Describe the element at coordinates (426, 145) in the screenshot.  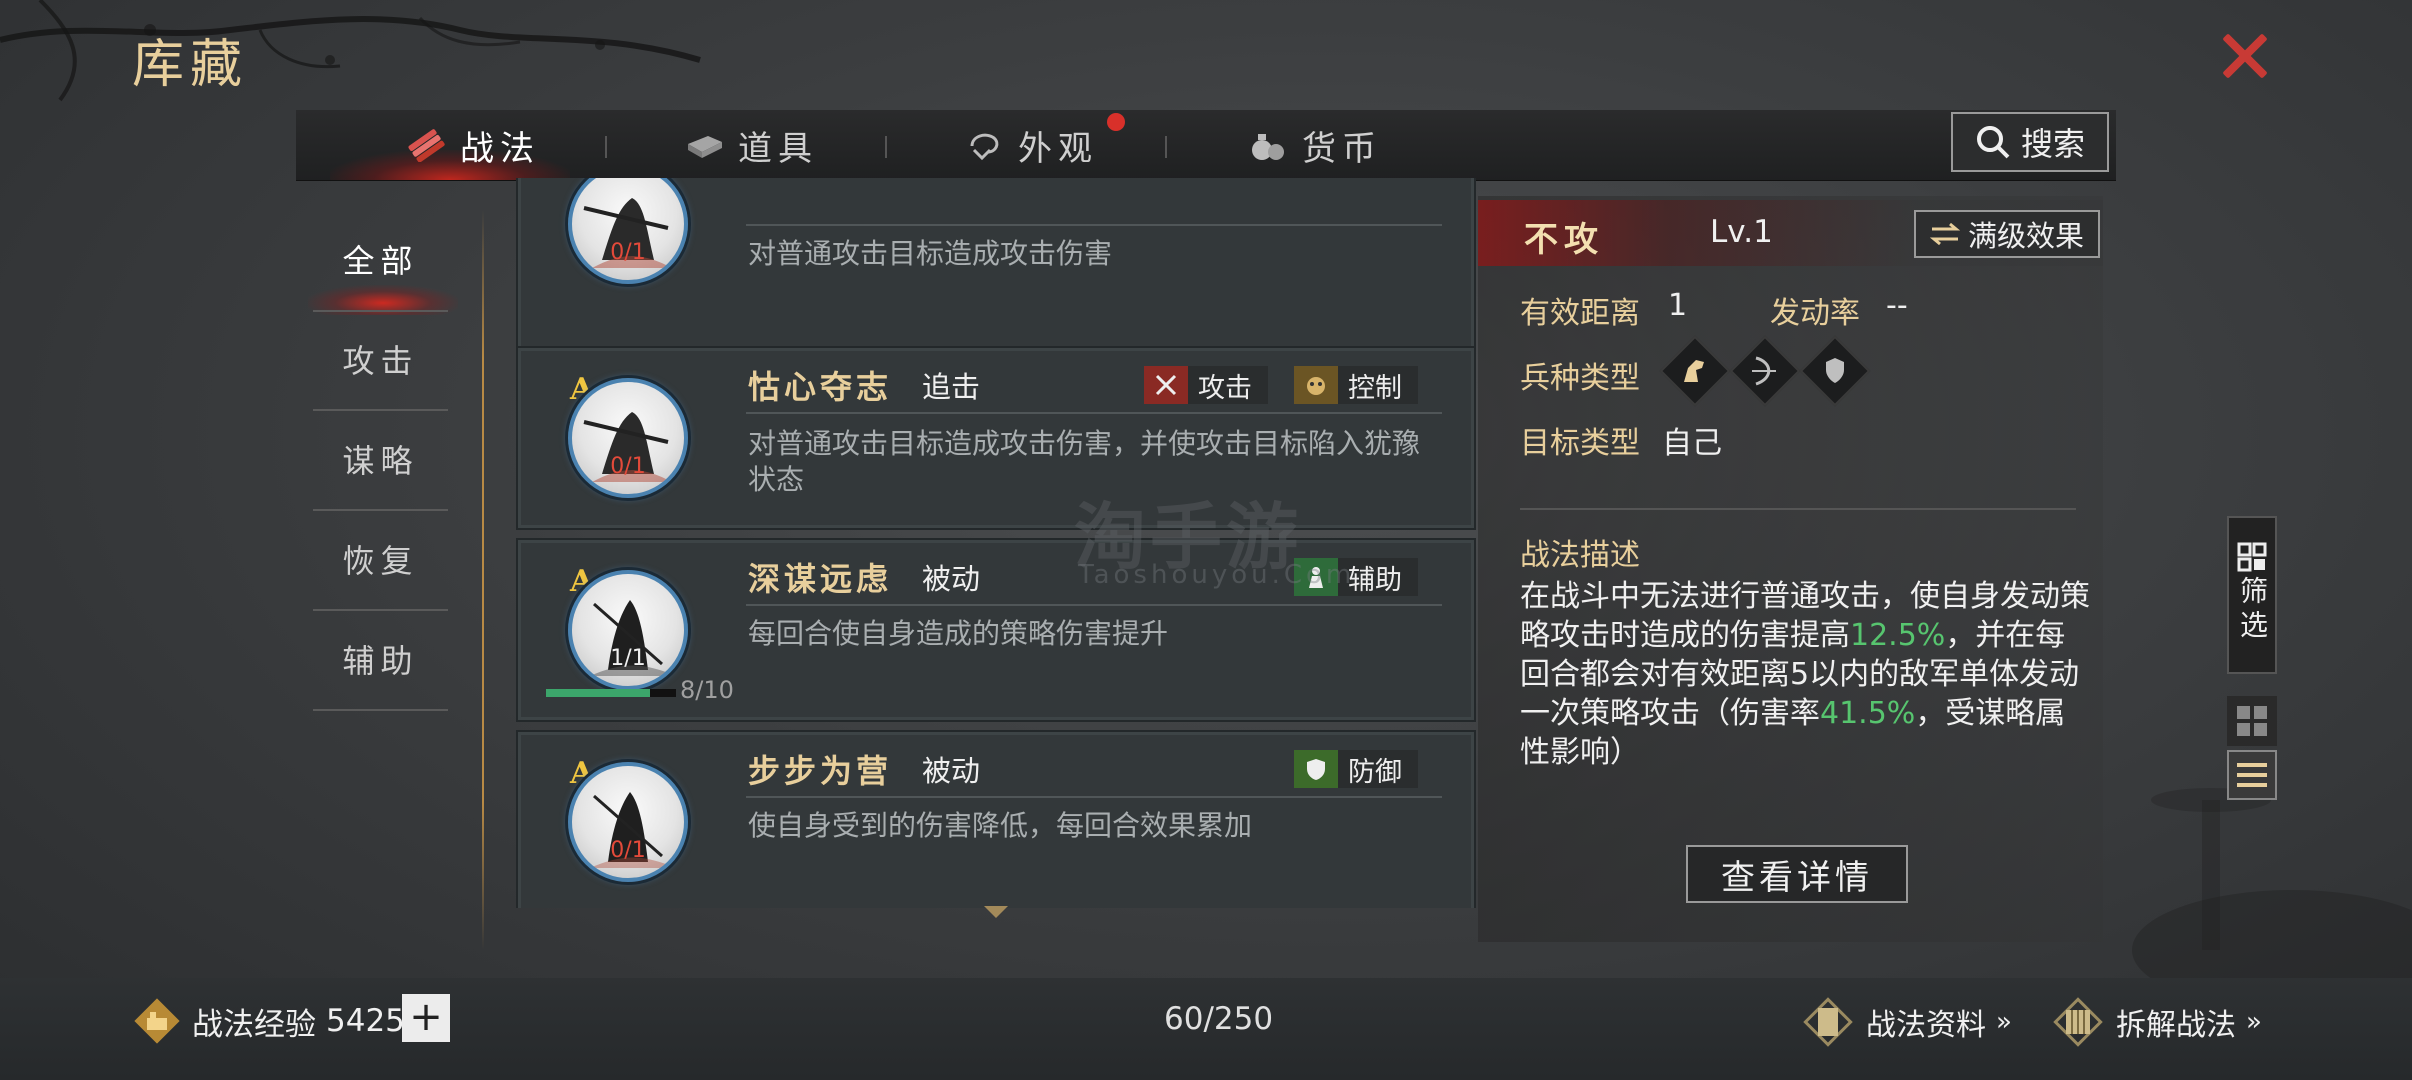
I see `scroll-bundle-icon` at that location.